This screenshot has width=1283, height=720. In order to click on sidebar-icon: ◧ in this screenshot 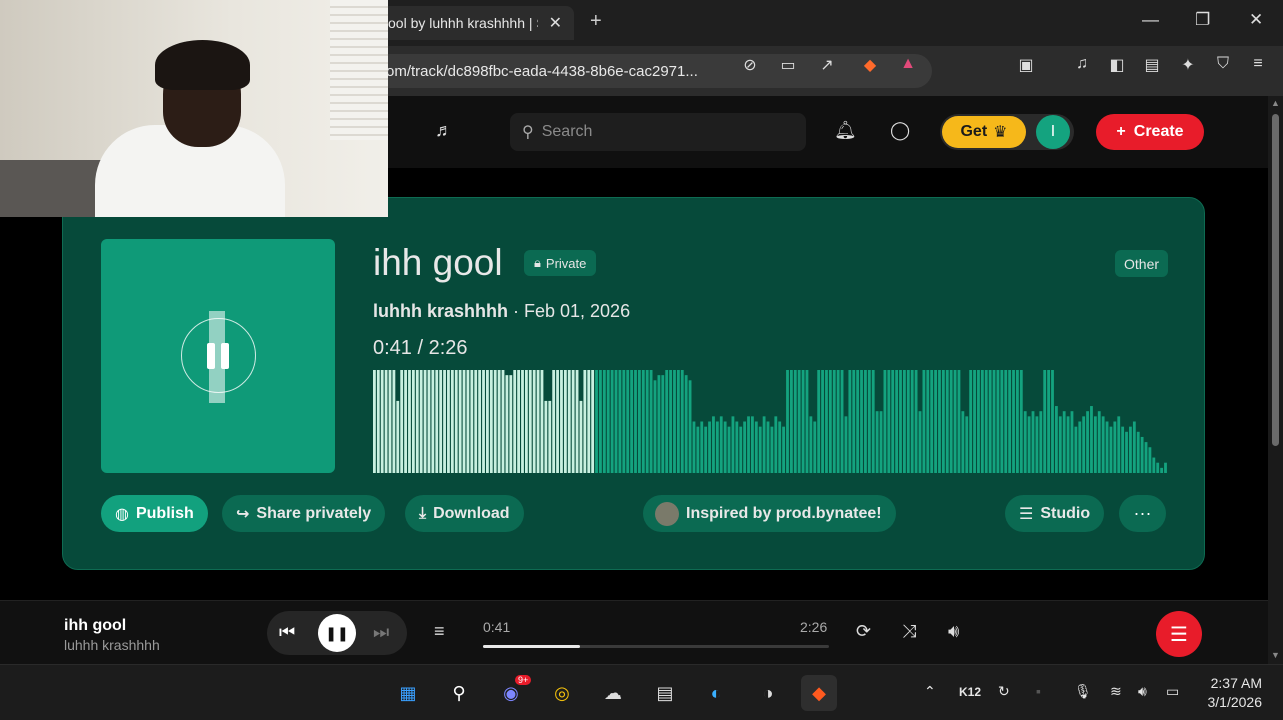, I will do `click(1117, 65)`.